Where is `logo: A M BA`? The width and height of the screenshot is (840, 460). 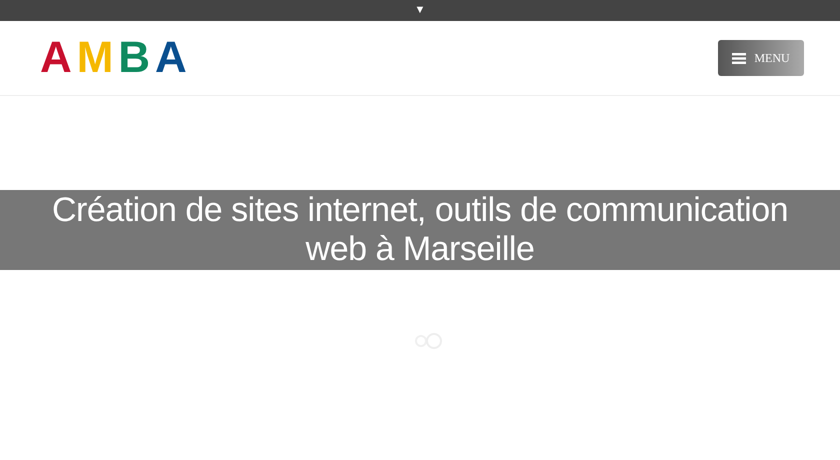
logo: A M BA is located at coordinates (113, 58).